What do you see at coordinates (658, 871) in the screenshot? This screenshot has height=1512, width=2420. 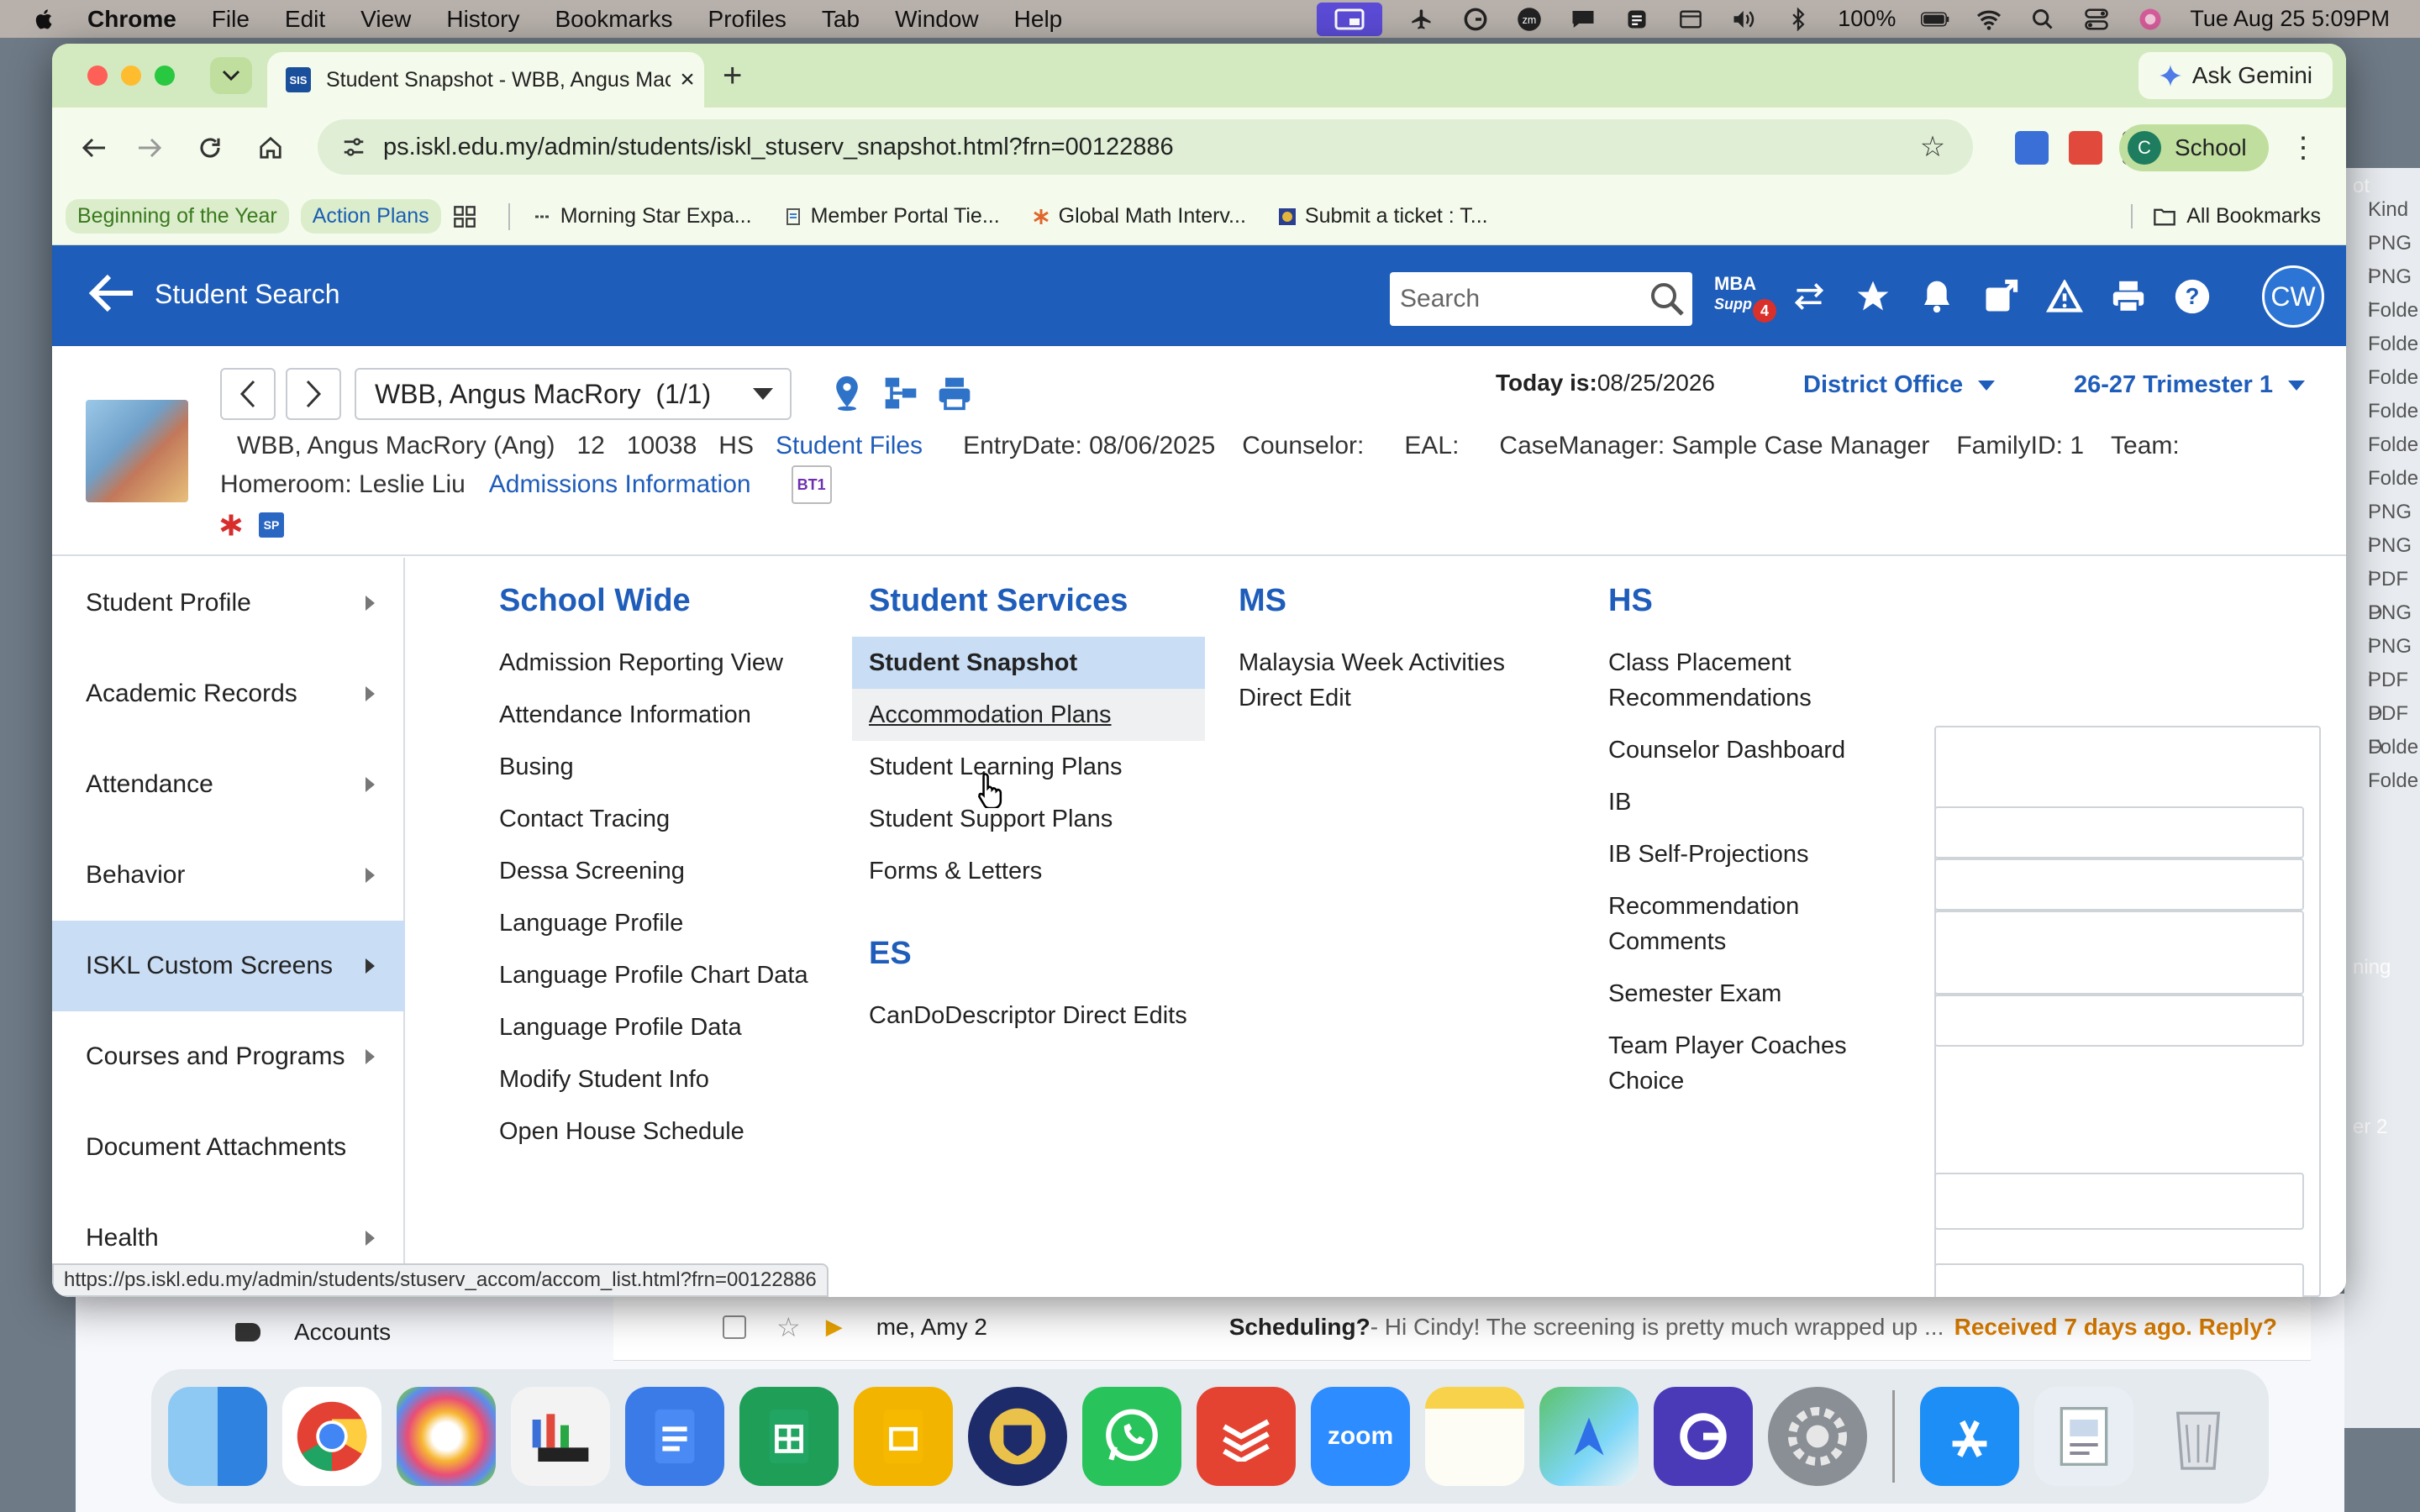 I see `menu-item: Dessa Screening` at bounding box center [658, 871].